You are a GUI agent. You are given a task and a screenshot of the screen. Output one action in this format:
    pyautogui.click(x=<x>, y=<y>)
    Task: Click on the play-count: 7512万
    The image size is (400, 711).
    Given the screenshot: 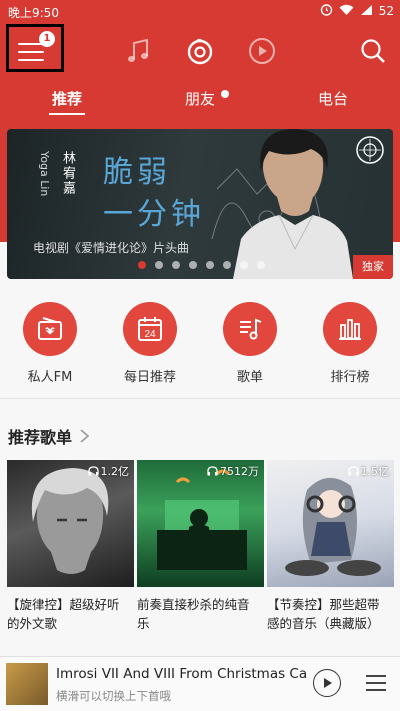 What is the action you would take?
    pyautogui.click(x=233, y=471)
    